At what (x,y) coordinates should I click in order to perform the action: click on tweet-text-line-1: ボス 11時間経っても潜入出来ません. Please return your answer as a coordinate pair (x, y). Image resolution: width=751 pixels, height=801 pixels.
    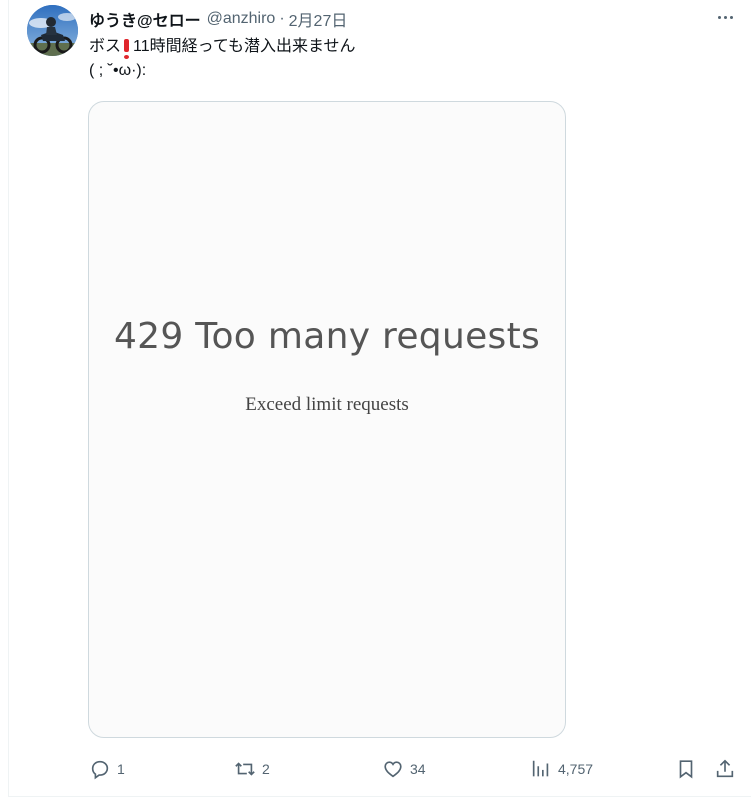
    Looking at the image, I should click on (222, 47).